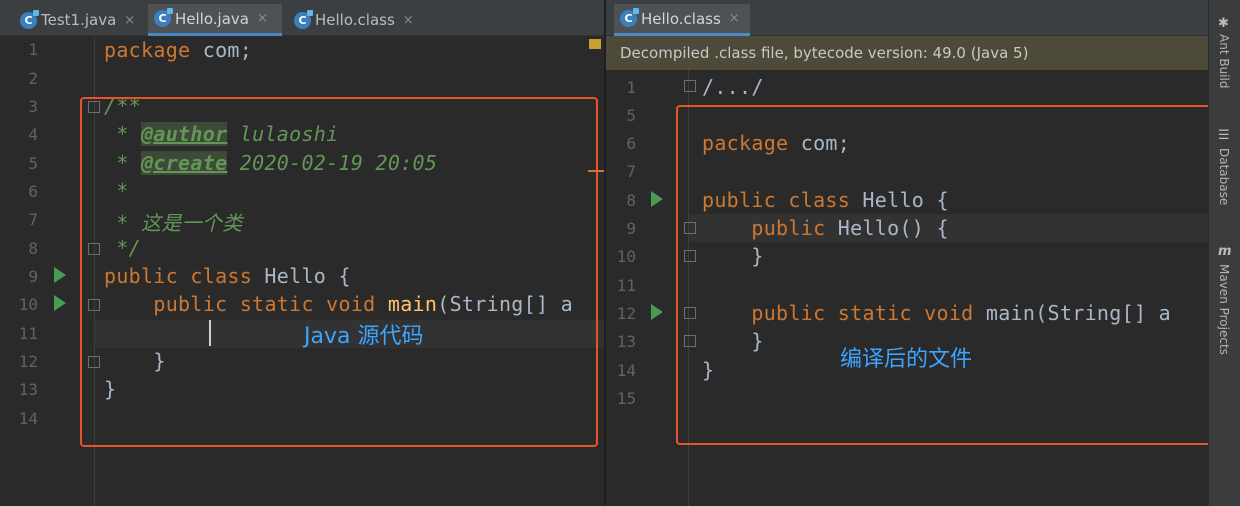  What do you see at coordinates (33, 78) in the screenshot?
I see `line-number: 2` at bounding box center [33, 78].